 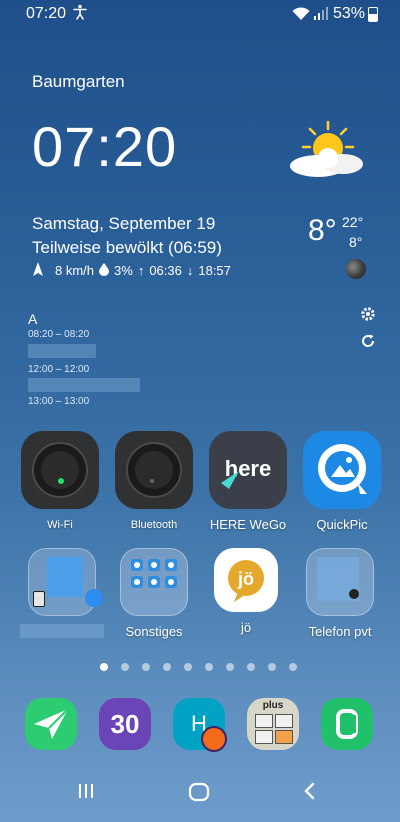 What do you see at coordinates (198, 667) in the screenshot?
I see `page-indicator` at bounding box center [198, 667].